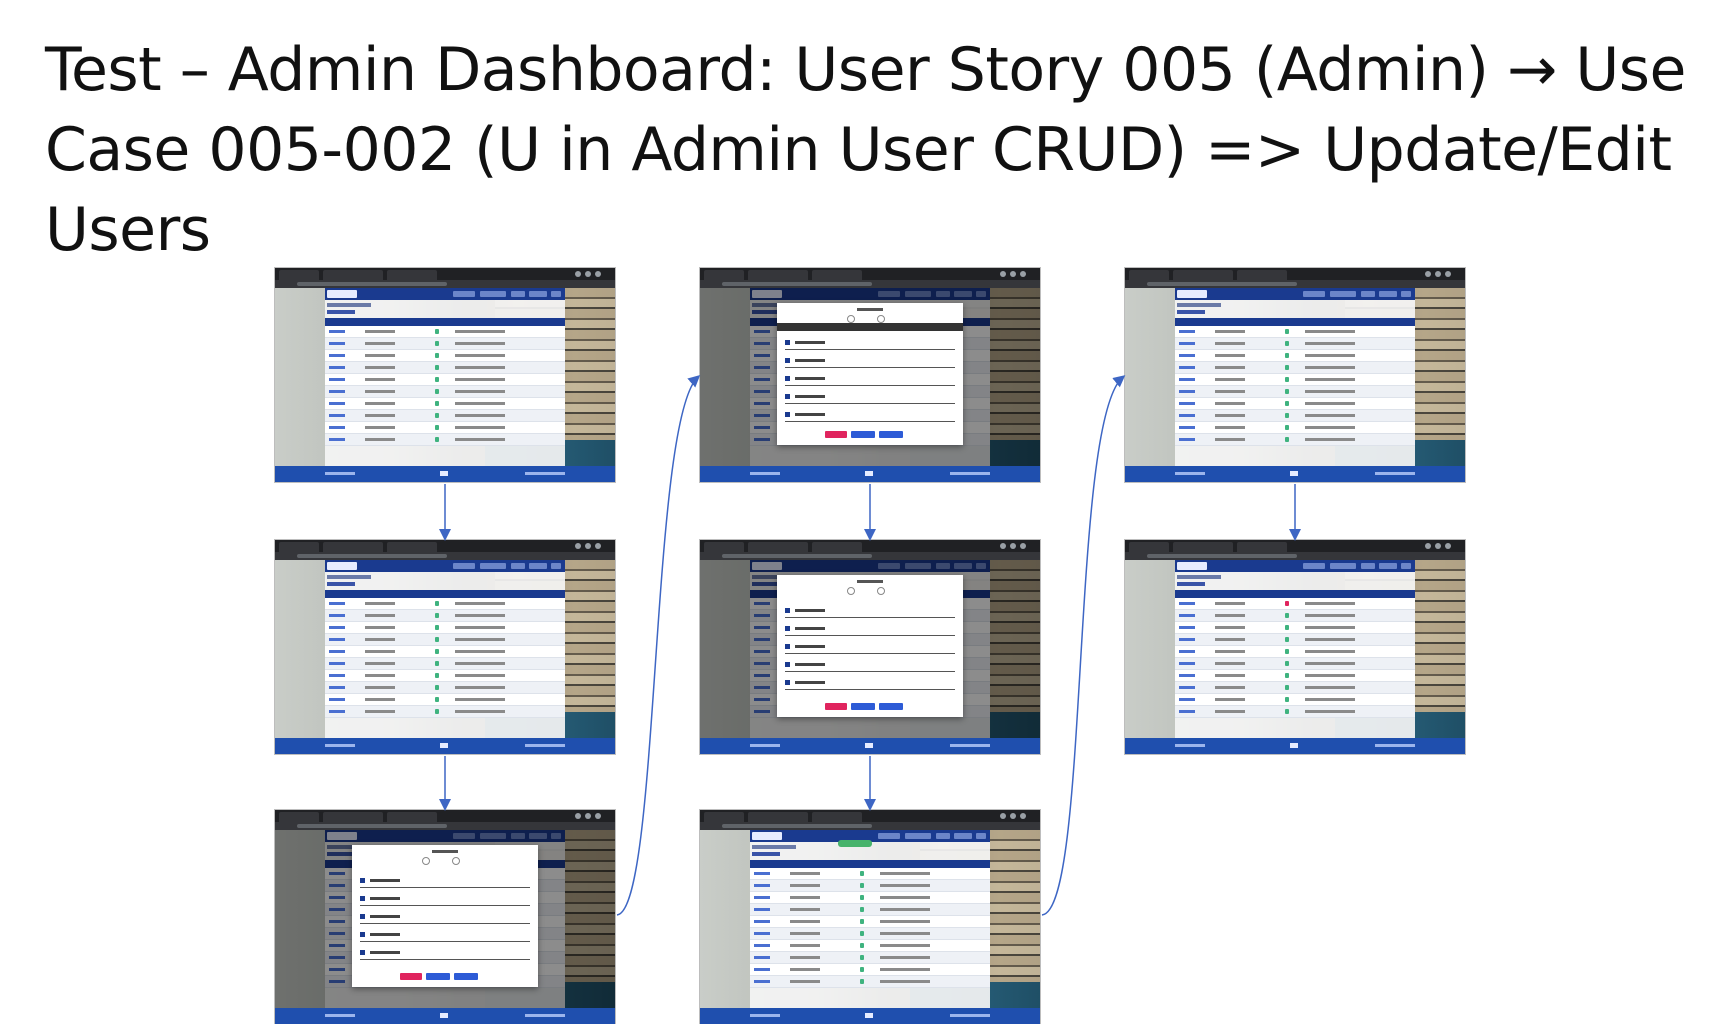  I want to click on password-confirm-field, so click(870, 665).